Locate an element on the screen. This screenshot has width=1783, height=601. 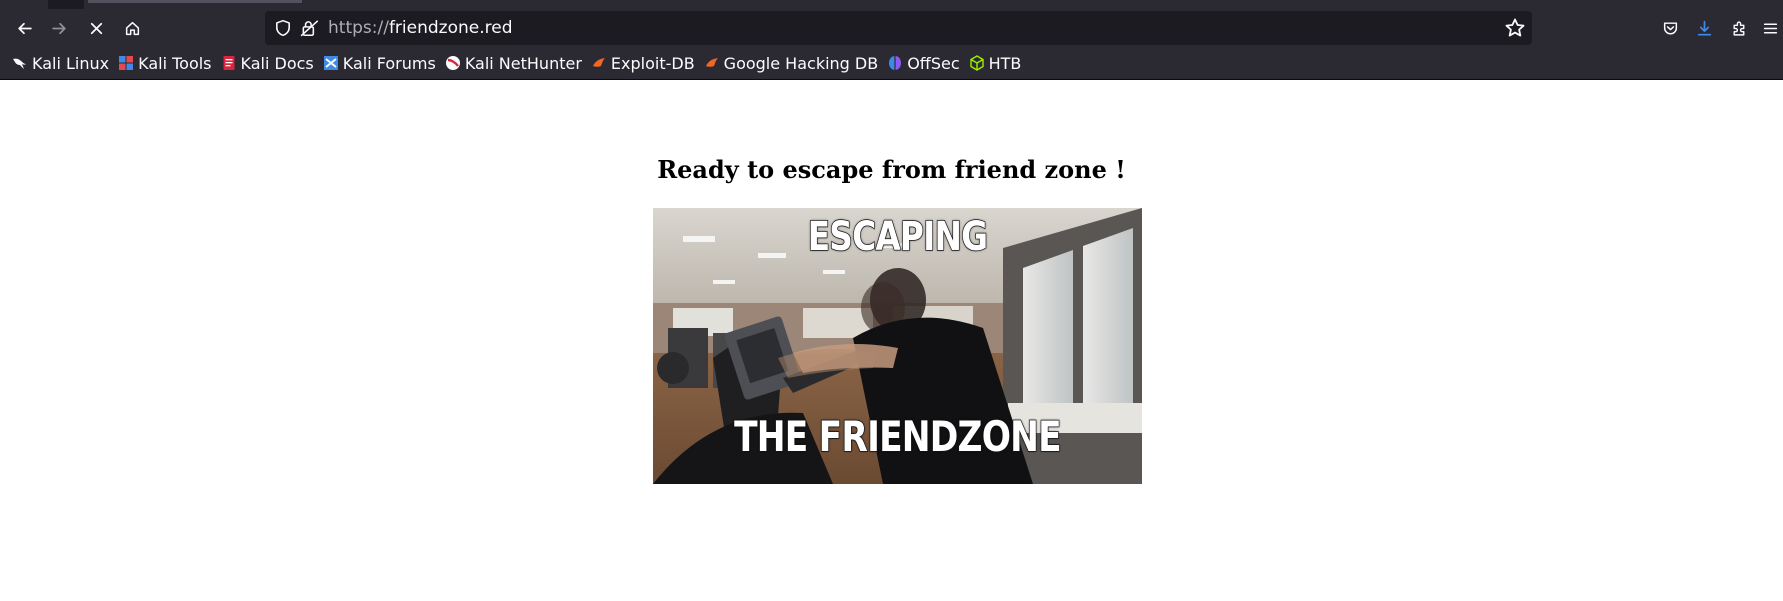
tab-strip is located at coordinates (891, 4).